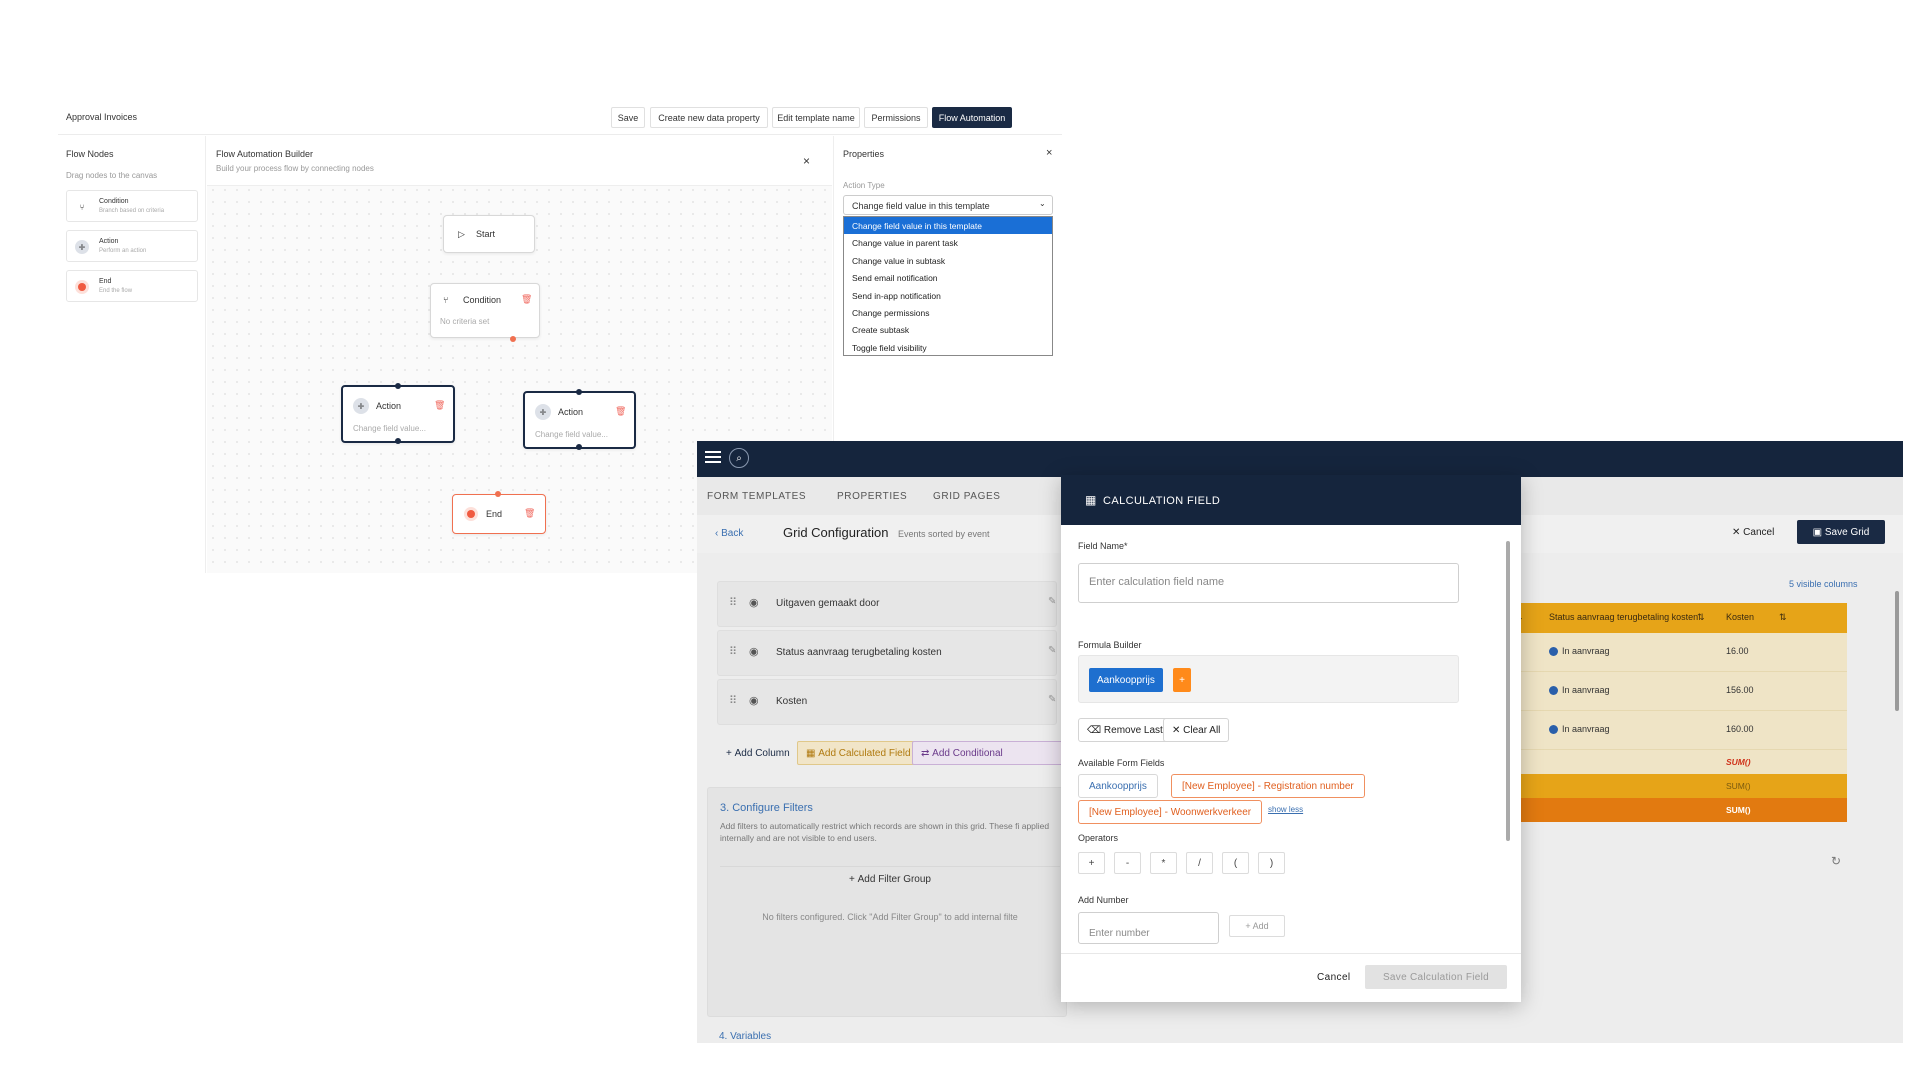 The image size is (1920, 1080). What do you see at coordinates (446, 300) in the screenshot?
I see `branch-icon: ⑂` at bounding box center [446, 300].